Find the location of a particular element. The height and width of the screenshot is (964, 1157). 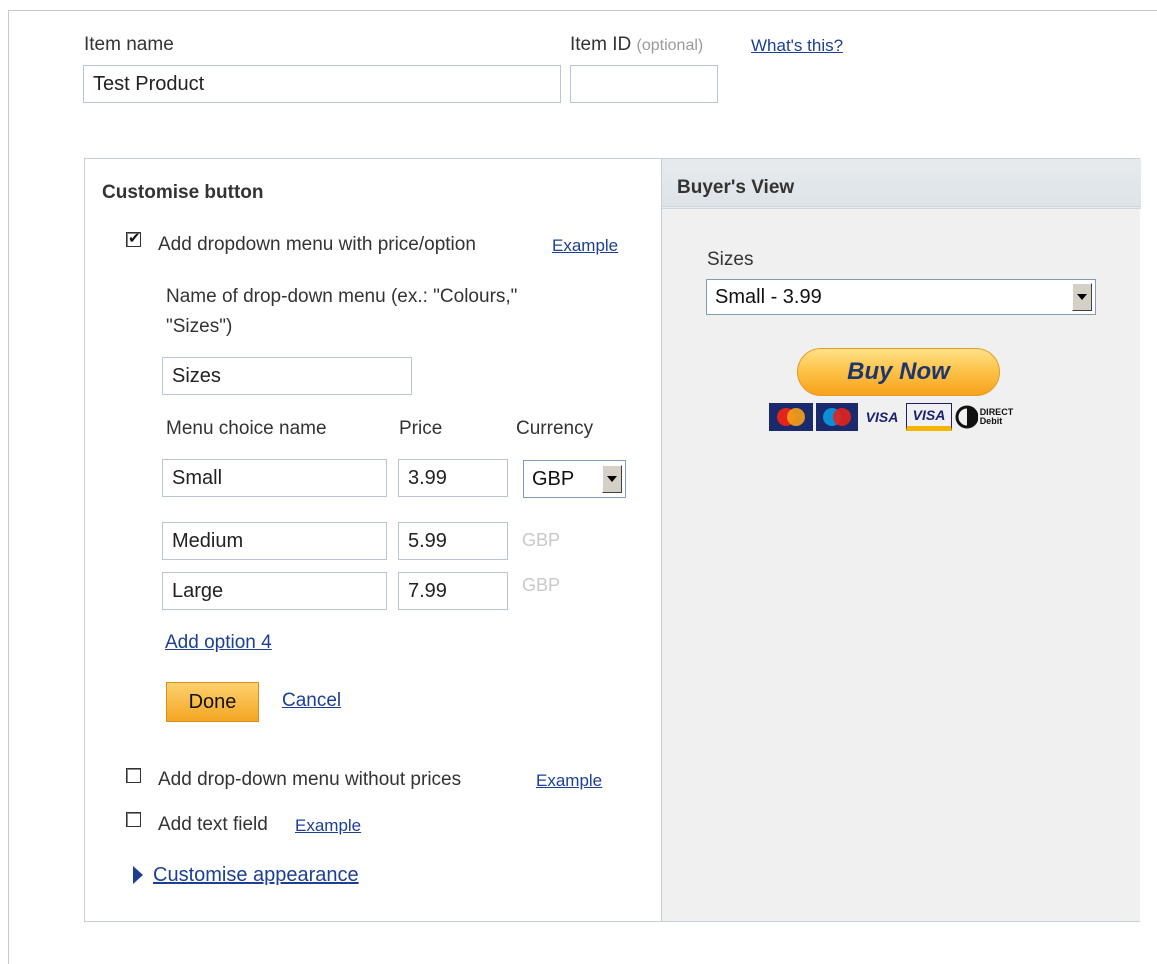

maestro-icon is located at coordinates (837, 417).